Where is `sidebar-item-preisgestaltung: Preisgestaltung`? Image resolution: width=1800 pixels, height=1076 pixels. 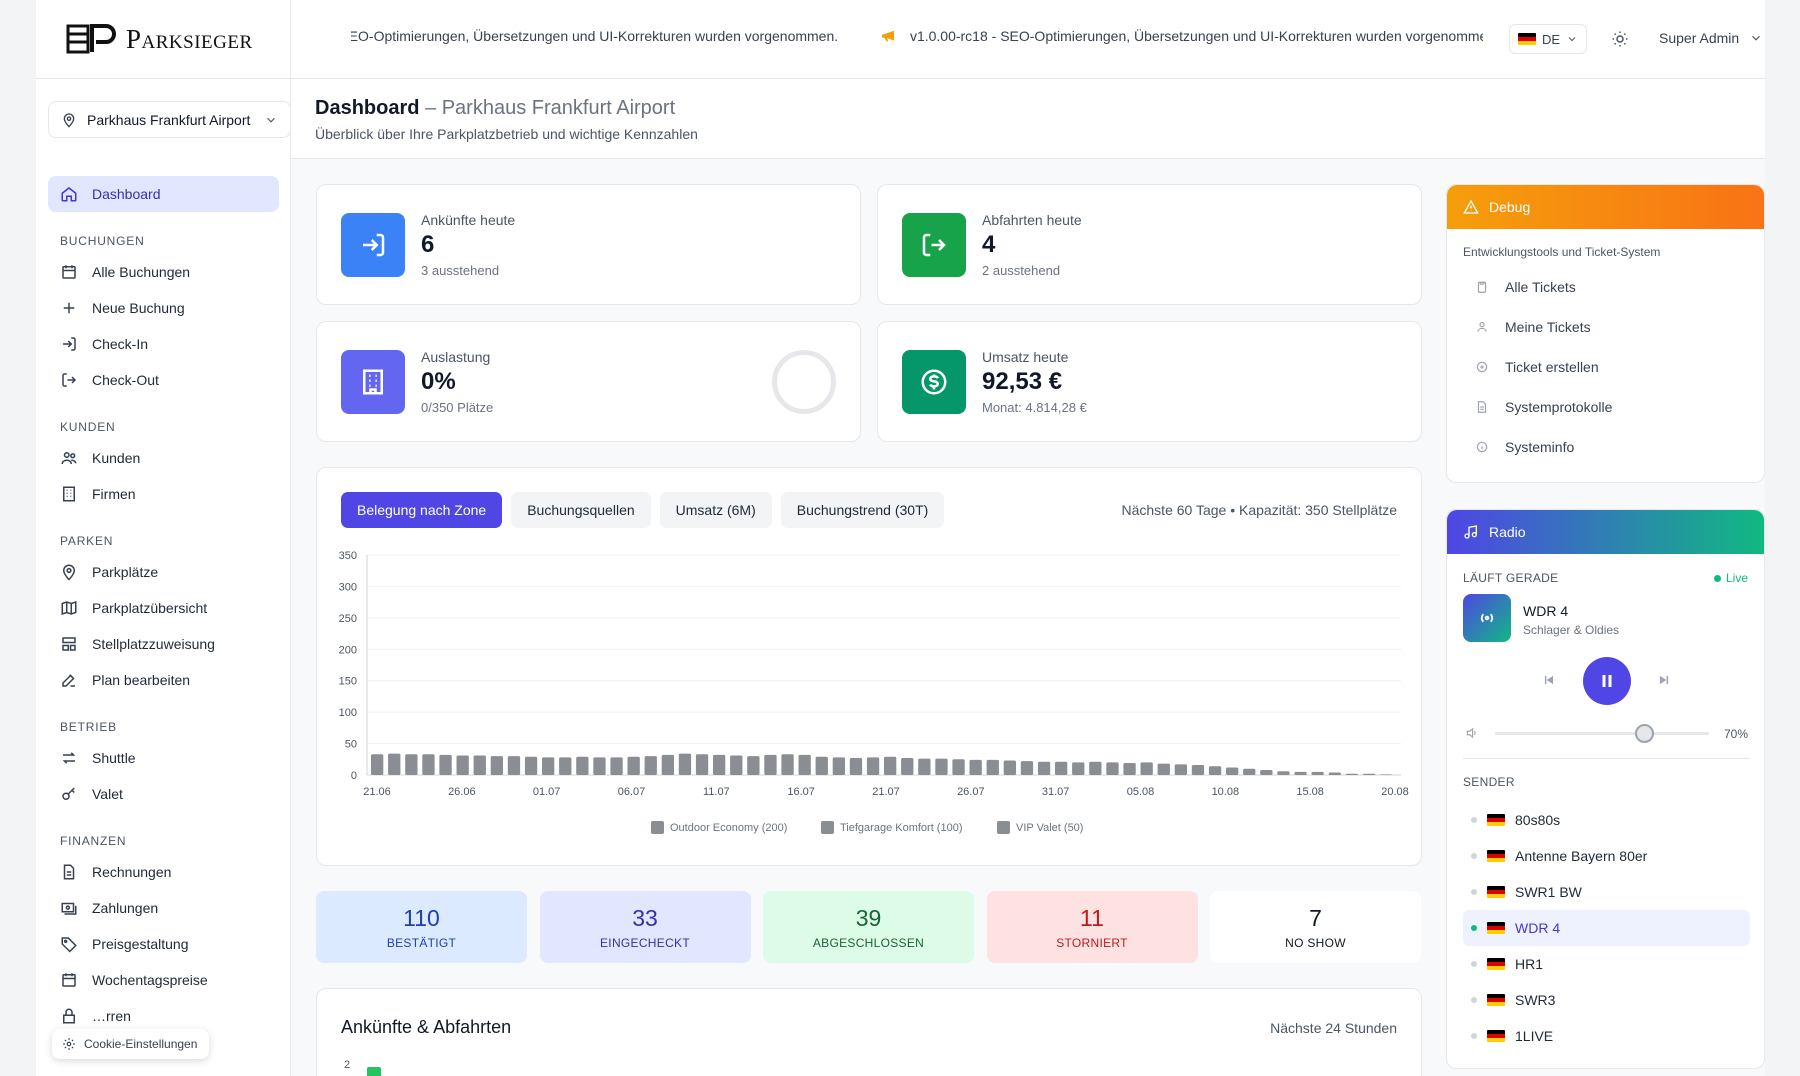
sidebar-item-preisgestaltung: Preisgestaltung is located at coordinates (163, 944).